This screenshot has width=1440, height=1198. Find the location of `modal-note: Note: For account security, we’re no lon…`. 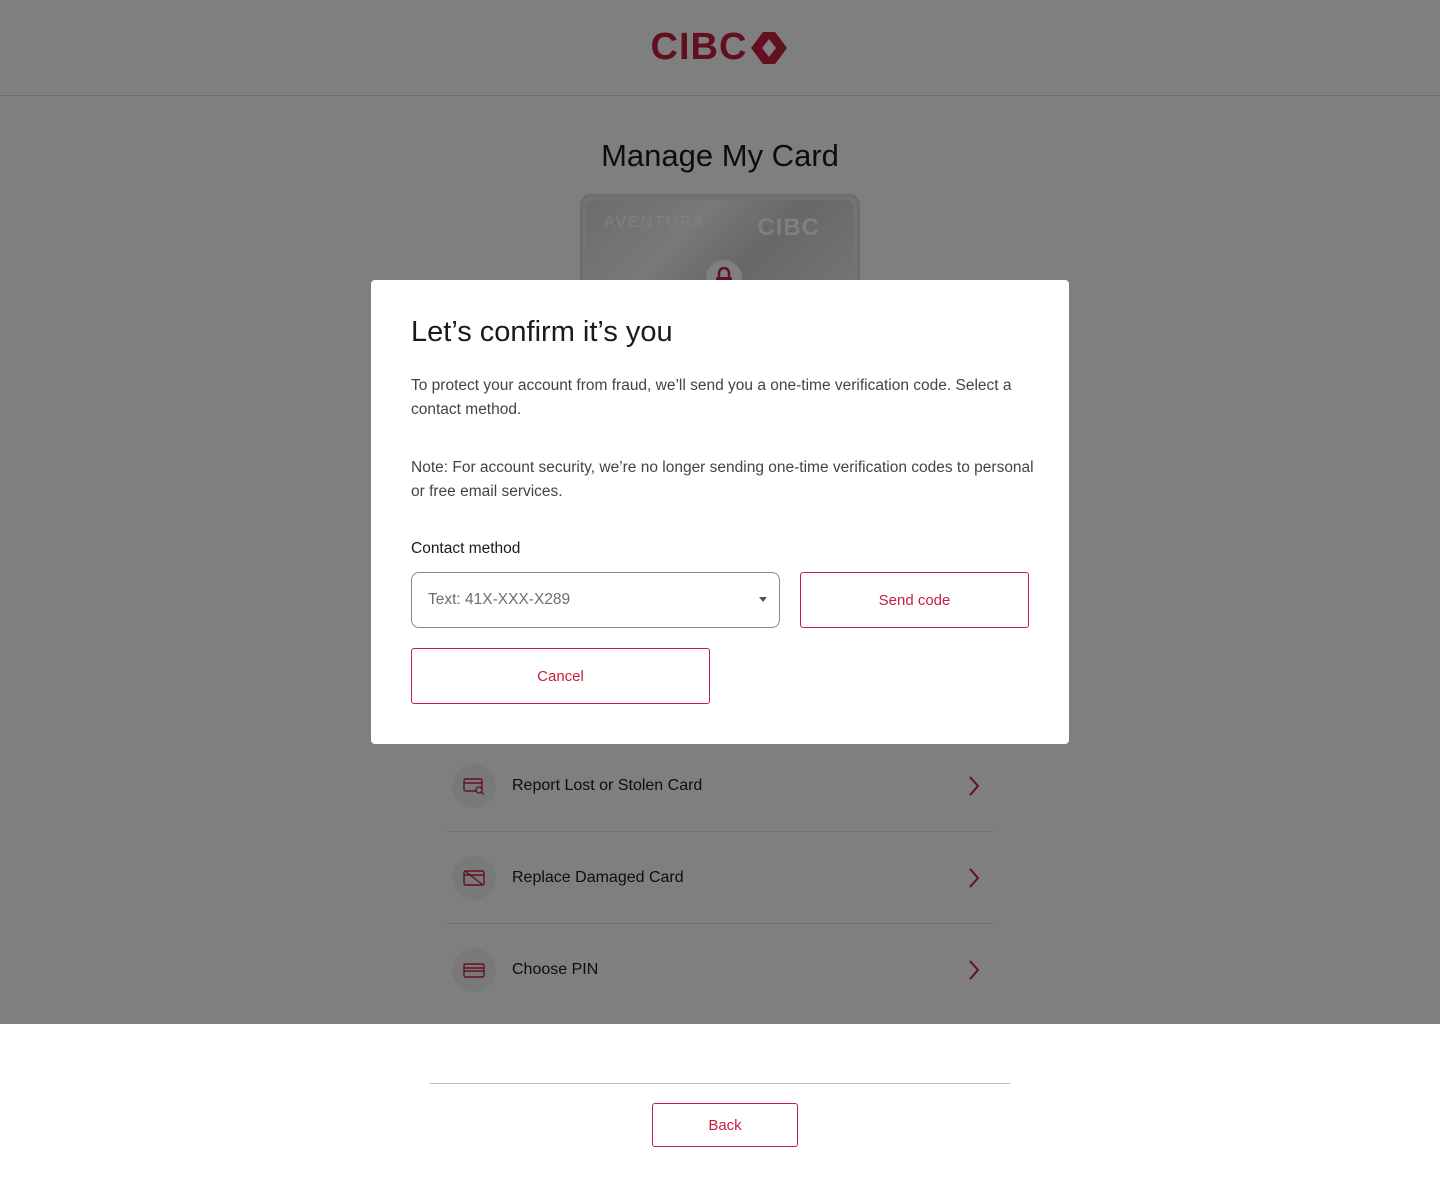

modal-note: Note: For account security, we’re no lon… is located at coordinates (722, 479).